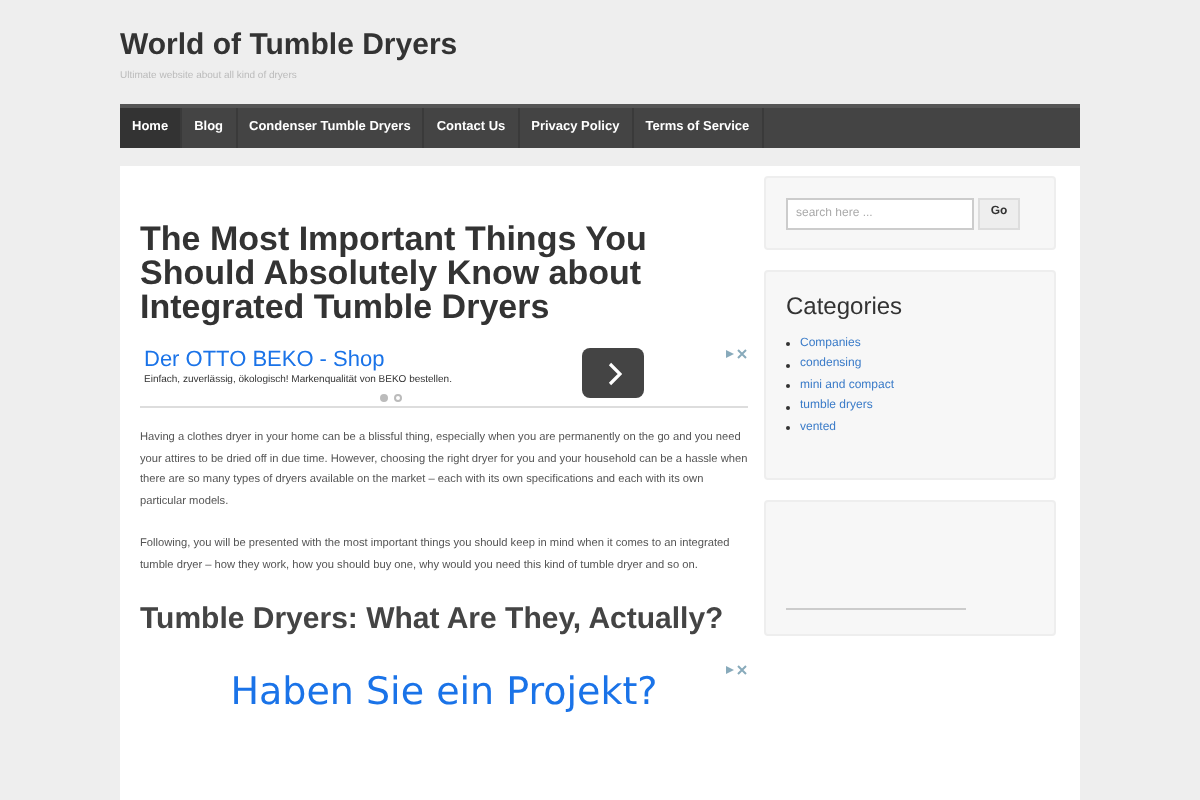 Image resolution: width=1200 pixels, height=800 pixels. What do you see at coordinates (845, 306) in the screenshot?
I see `widget-title: Categories` at bounding box center [845, 306].